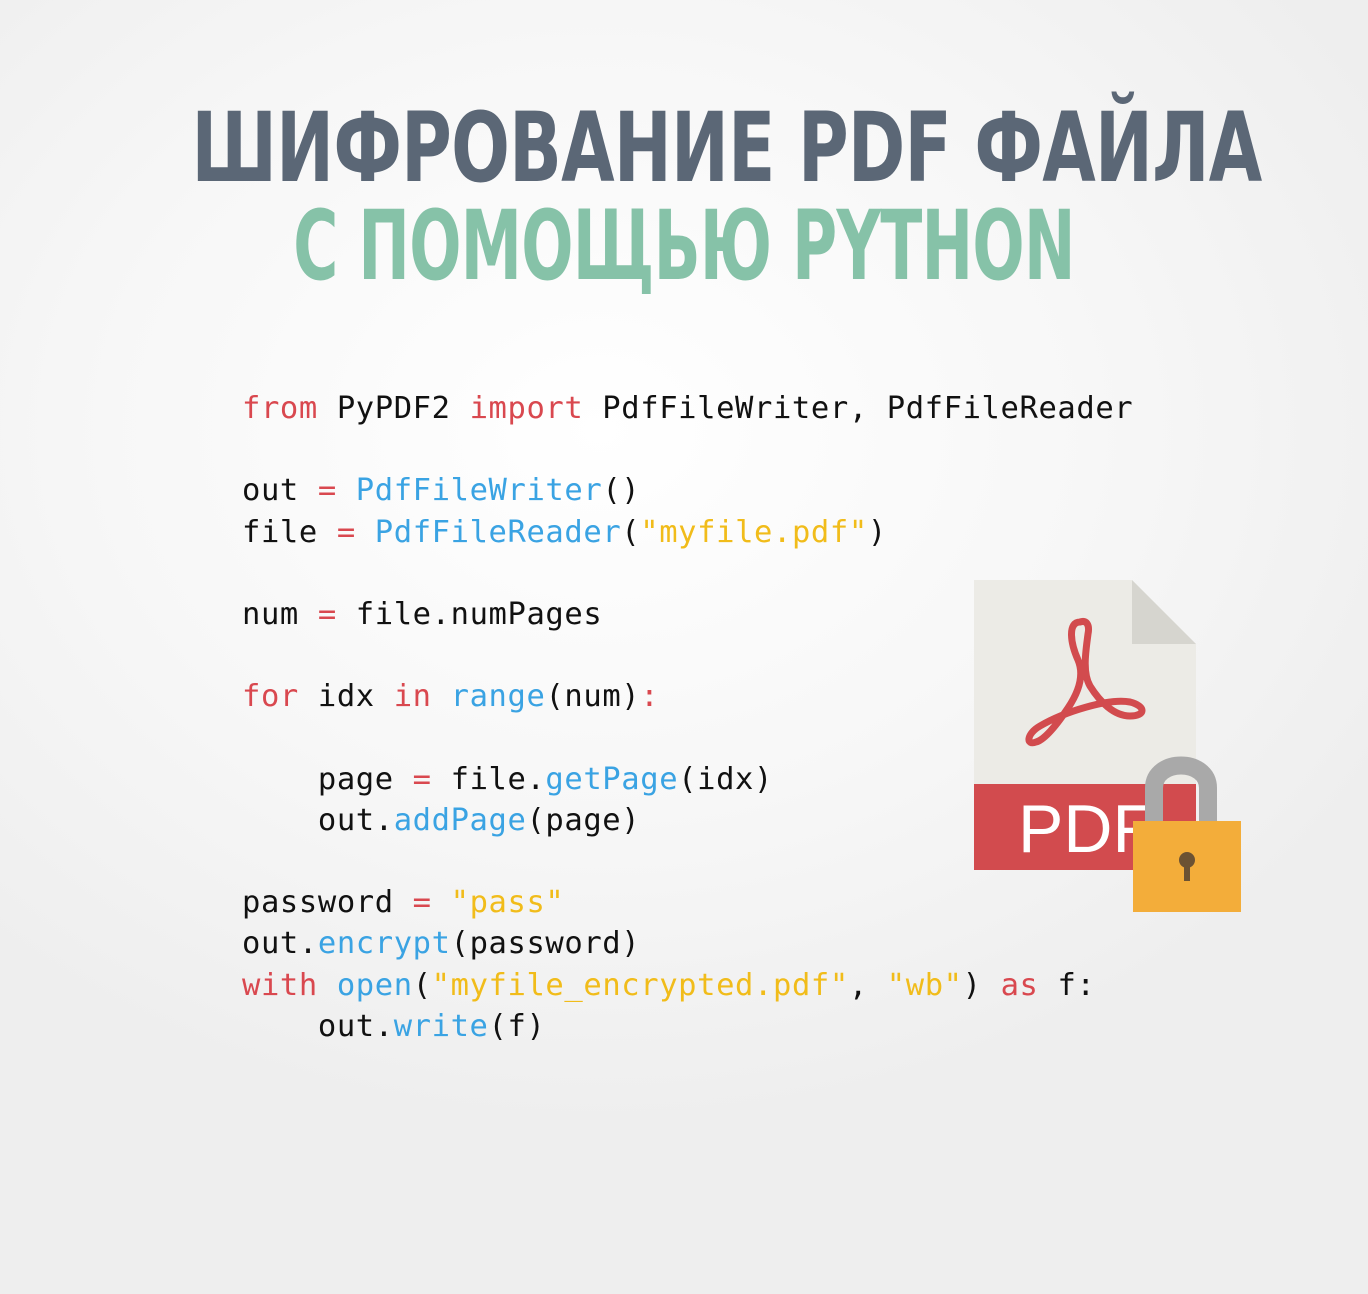  What do you see at coordinates (507, 903) in the screenshot?
I see `code-token-str: "pass"` at bounding box center [507, 903].